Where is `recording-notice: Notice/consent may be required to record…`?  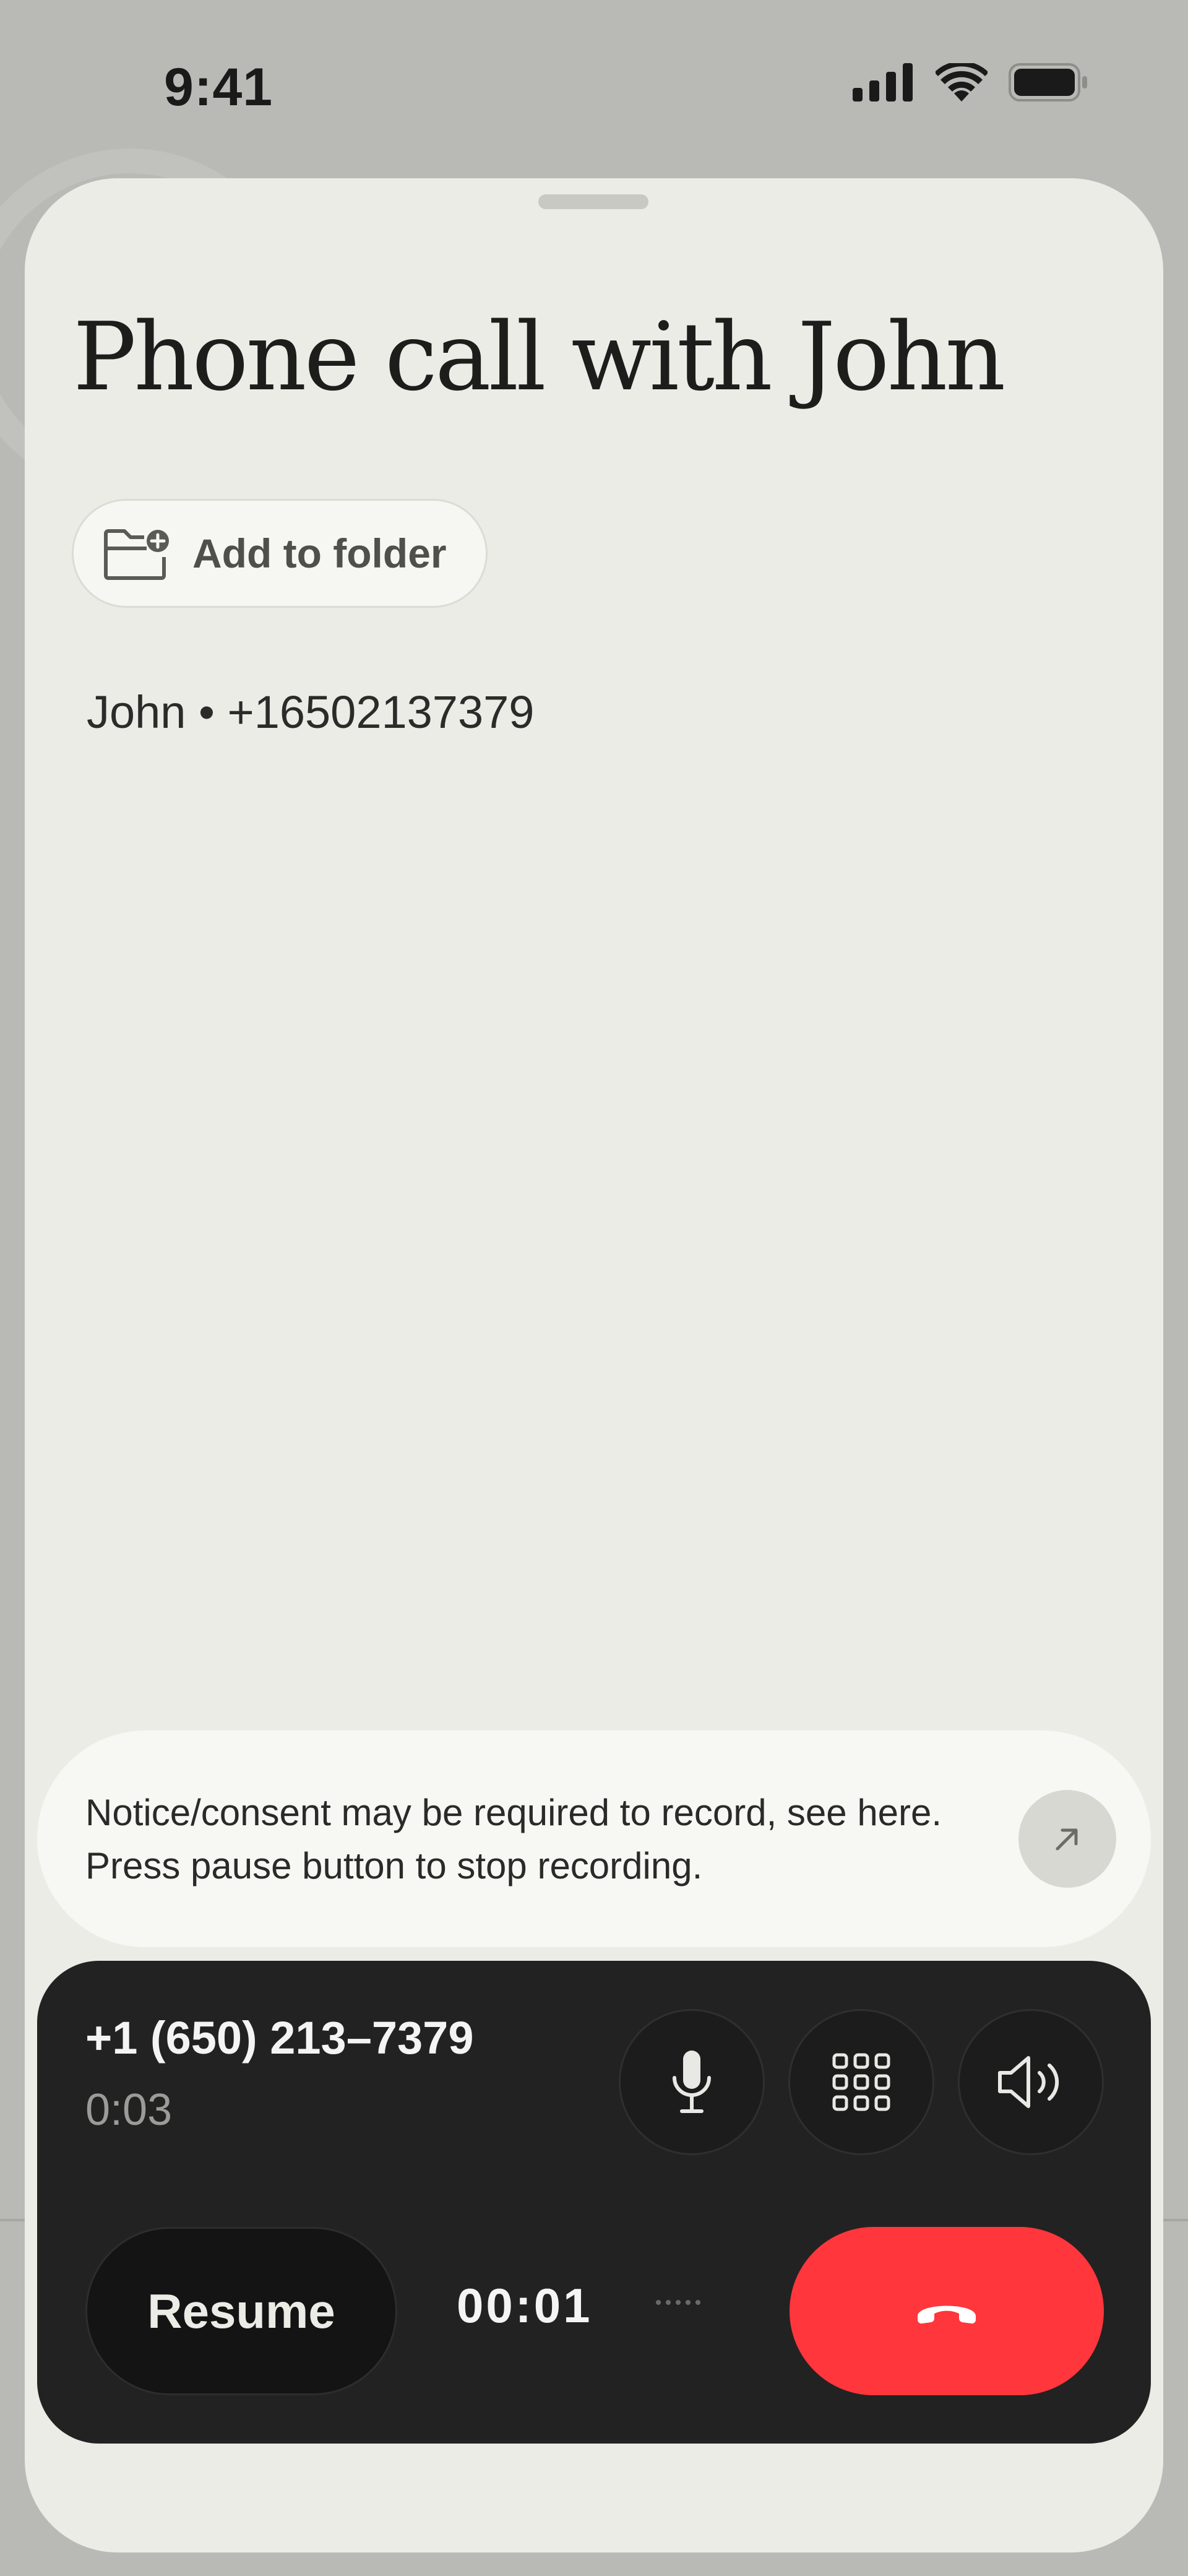 recording-notice: Notice/consent may be required to record… is located at coordinates (594, 1839).